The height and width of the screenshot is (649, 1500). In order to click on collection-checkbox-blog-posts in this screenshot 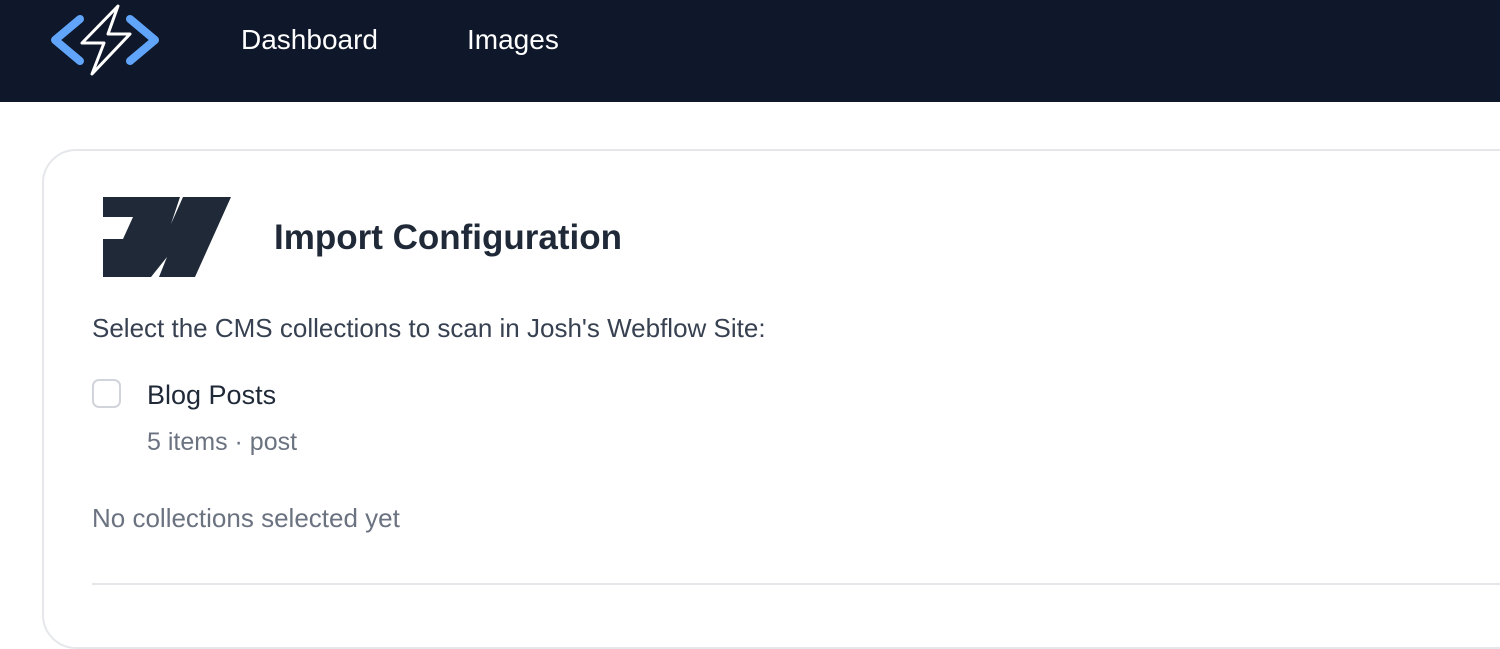, I will do `click(106, 393)`.